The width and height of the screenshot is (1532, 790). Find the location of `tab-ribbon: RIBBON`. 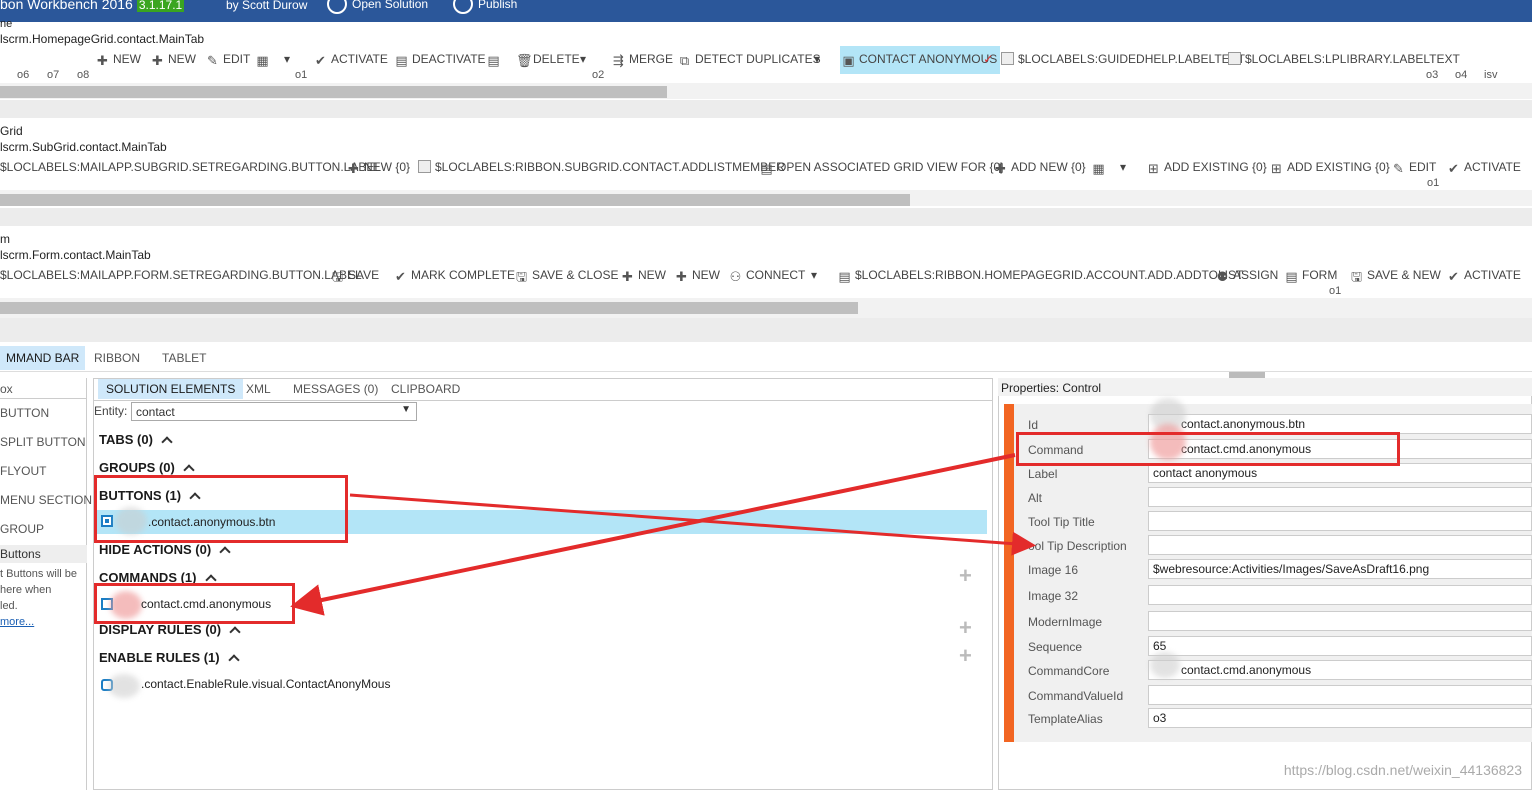

tab-ribbon: RIBBON is located at coordinates (117, 358).